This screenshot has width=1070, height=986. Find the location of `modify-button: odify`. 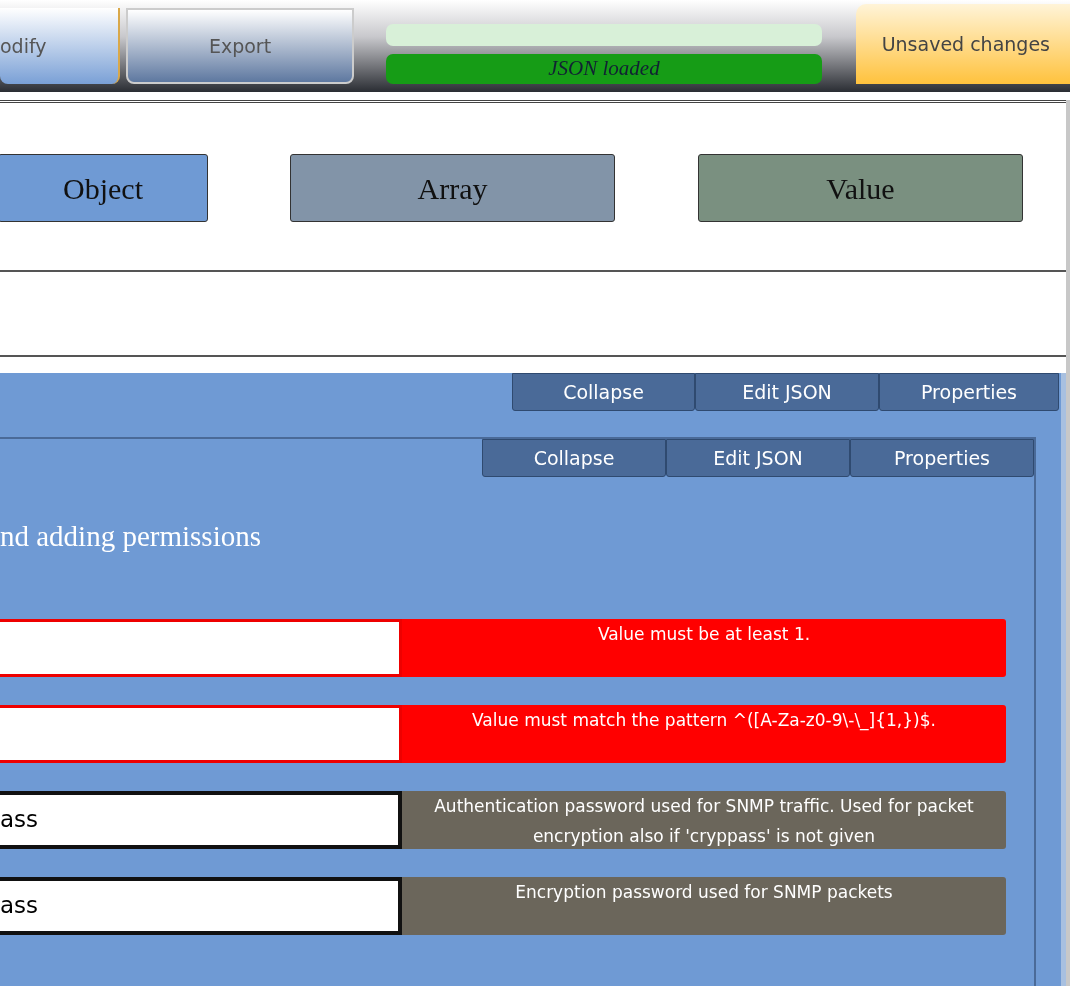

modify-button: odify is located at coordinates (60, 46).